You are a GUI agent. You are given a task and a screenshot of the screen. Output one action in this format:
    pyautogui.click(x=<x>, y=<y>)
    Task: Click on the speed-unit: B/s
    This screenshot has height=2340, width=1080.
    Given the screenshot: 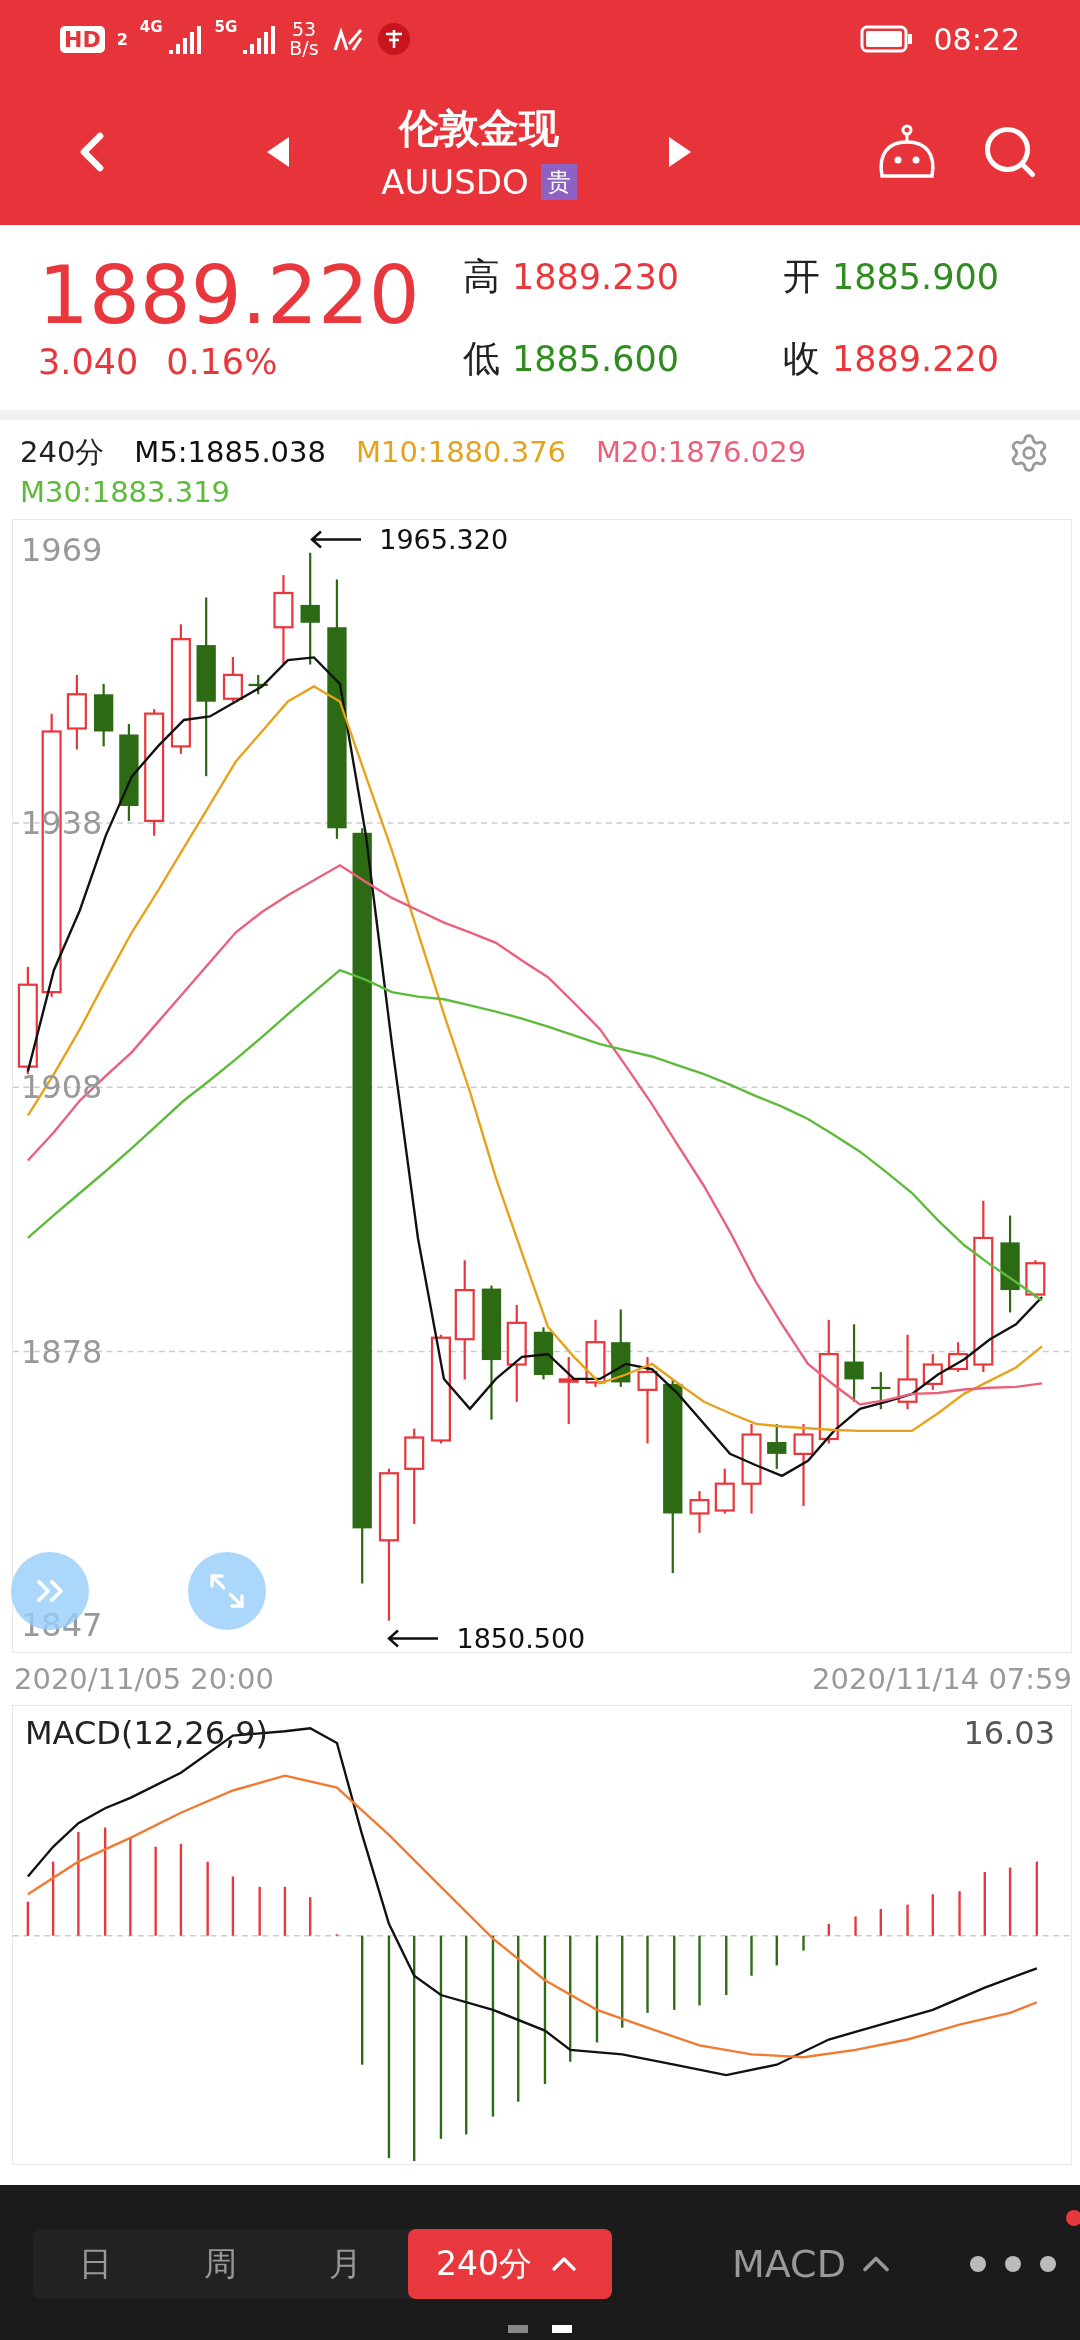 What is the action you would take?
    pyautogui.click(x=304, y=48)
    